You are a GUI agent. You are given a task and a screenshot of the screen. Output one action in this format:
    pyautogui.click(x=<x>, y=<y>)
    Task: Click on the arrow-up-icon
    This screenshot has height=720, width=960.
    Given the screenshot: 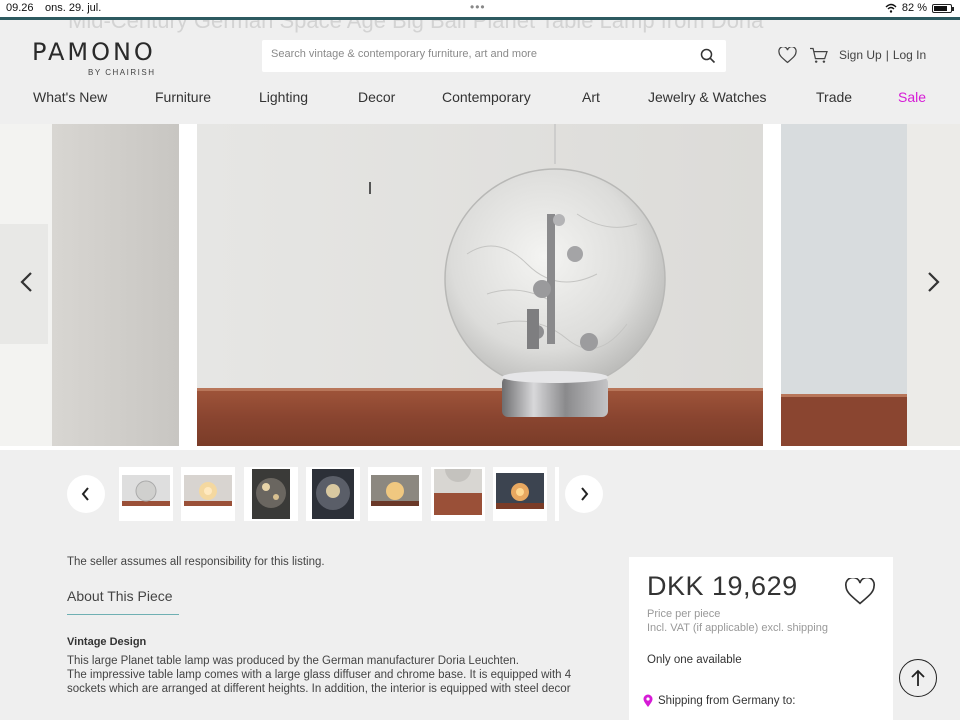 What is the action you would take?
    pyautogui.click(x=918, y=677)
    